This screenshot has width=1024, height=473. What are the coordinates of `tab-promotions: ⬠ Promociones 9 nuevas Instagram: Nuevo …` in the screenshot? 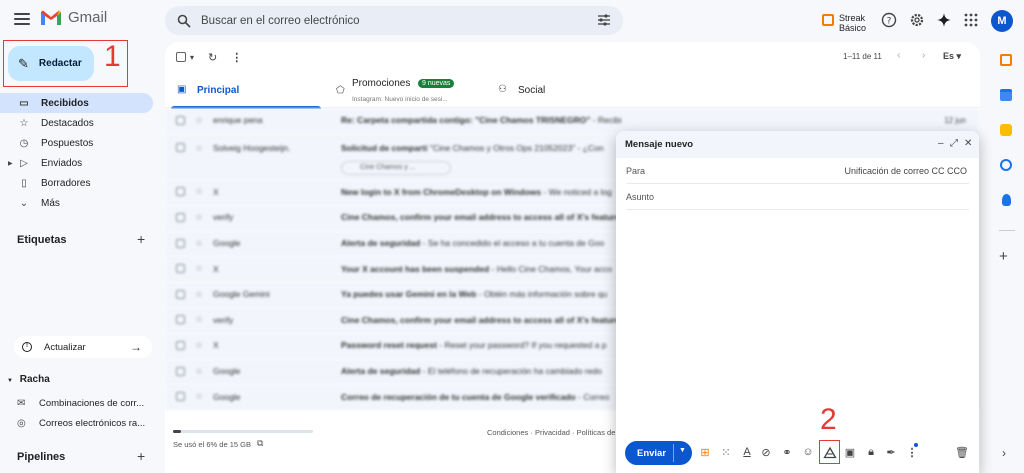 It's located at (409, 90).